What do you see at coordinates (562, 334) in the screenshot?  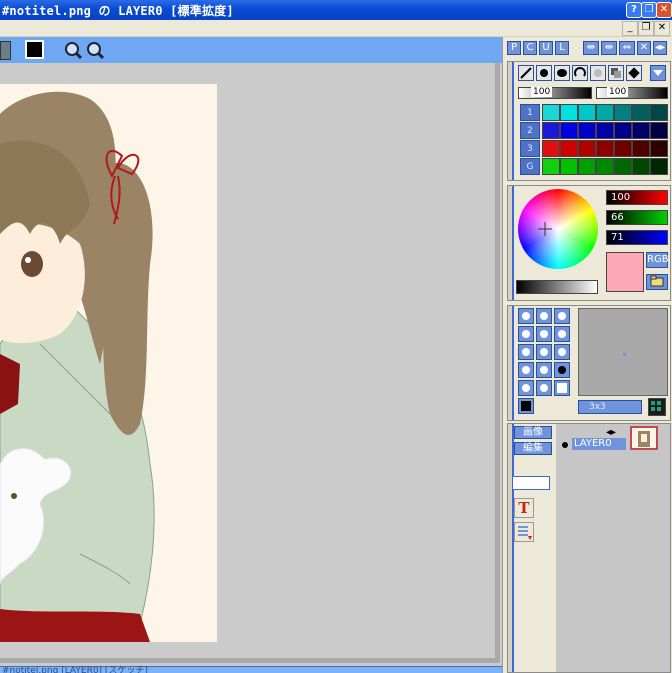 I see `burst-tip-icon` at bounding box center [562, 334].